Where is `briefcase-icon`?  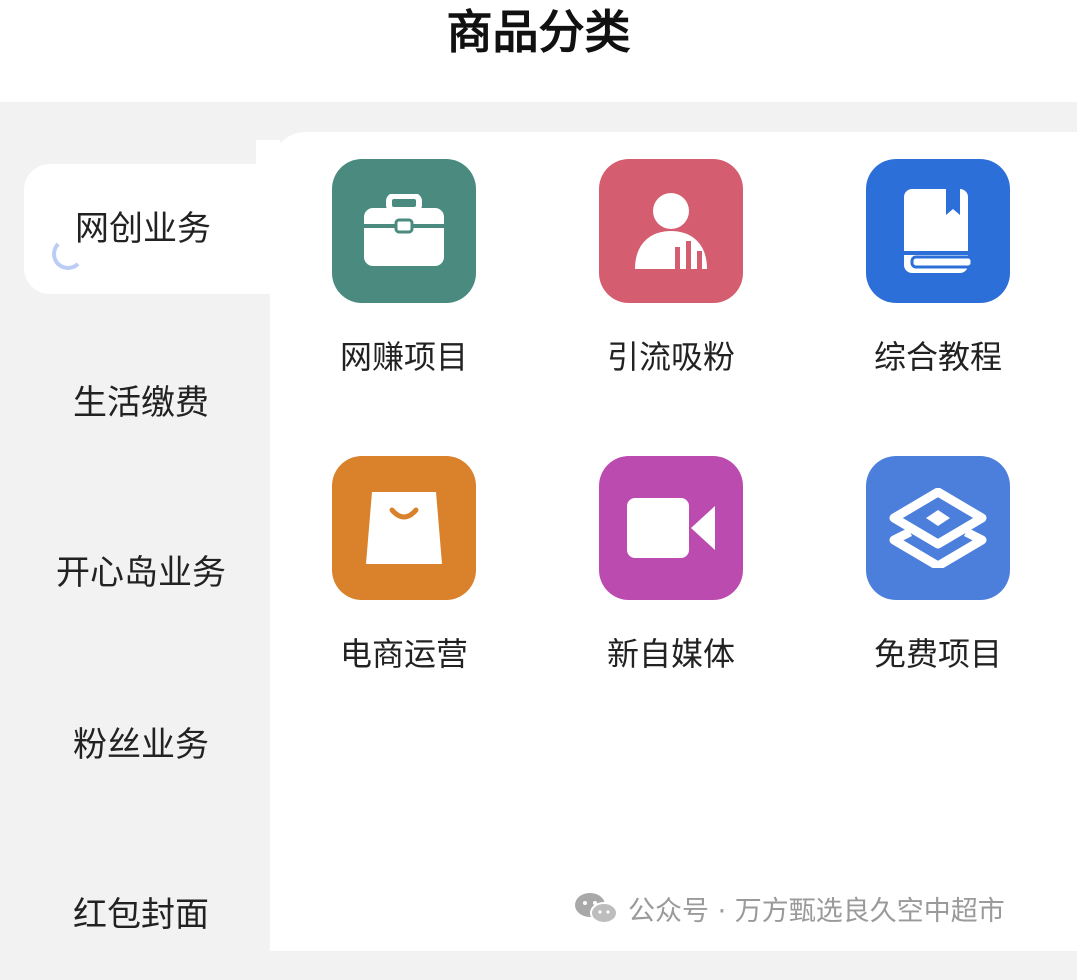
briefcase-icon is located at coordinates (404, 230).